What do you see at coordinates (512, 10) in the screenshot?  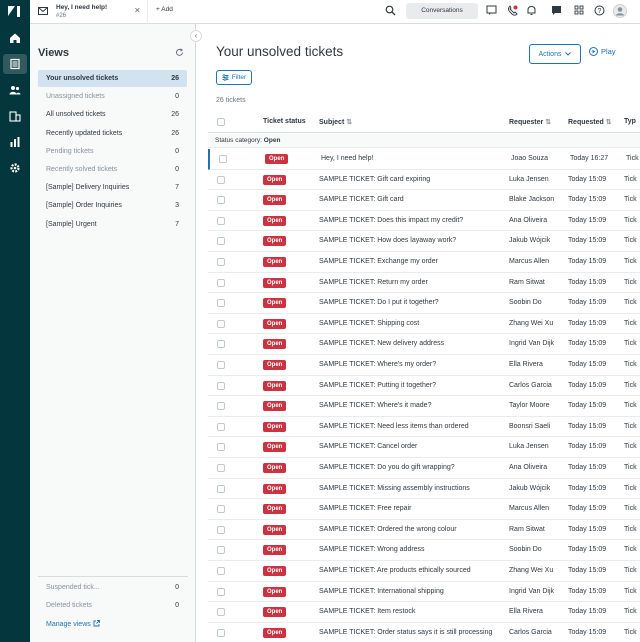 I see `notification-icon` at bounding box center [512, 10].